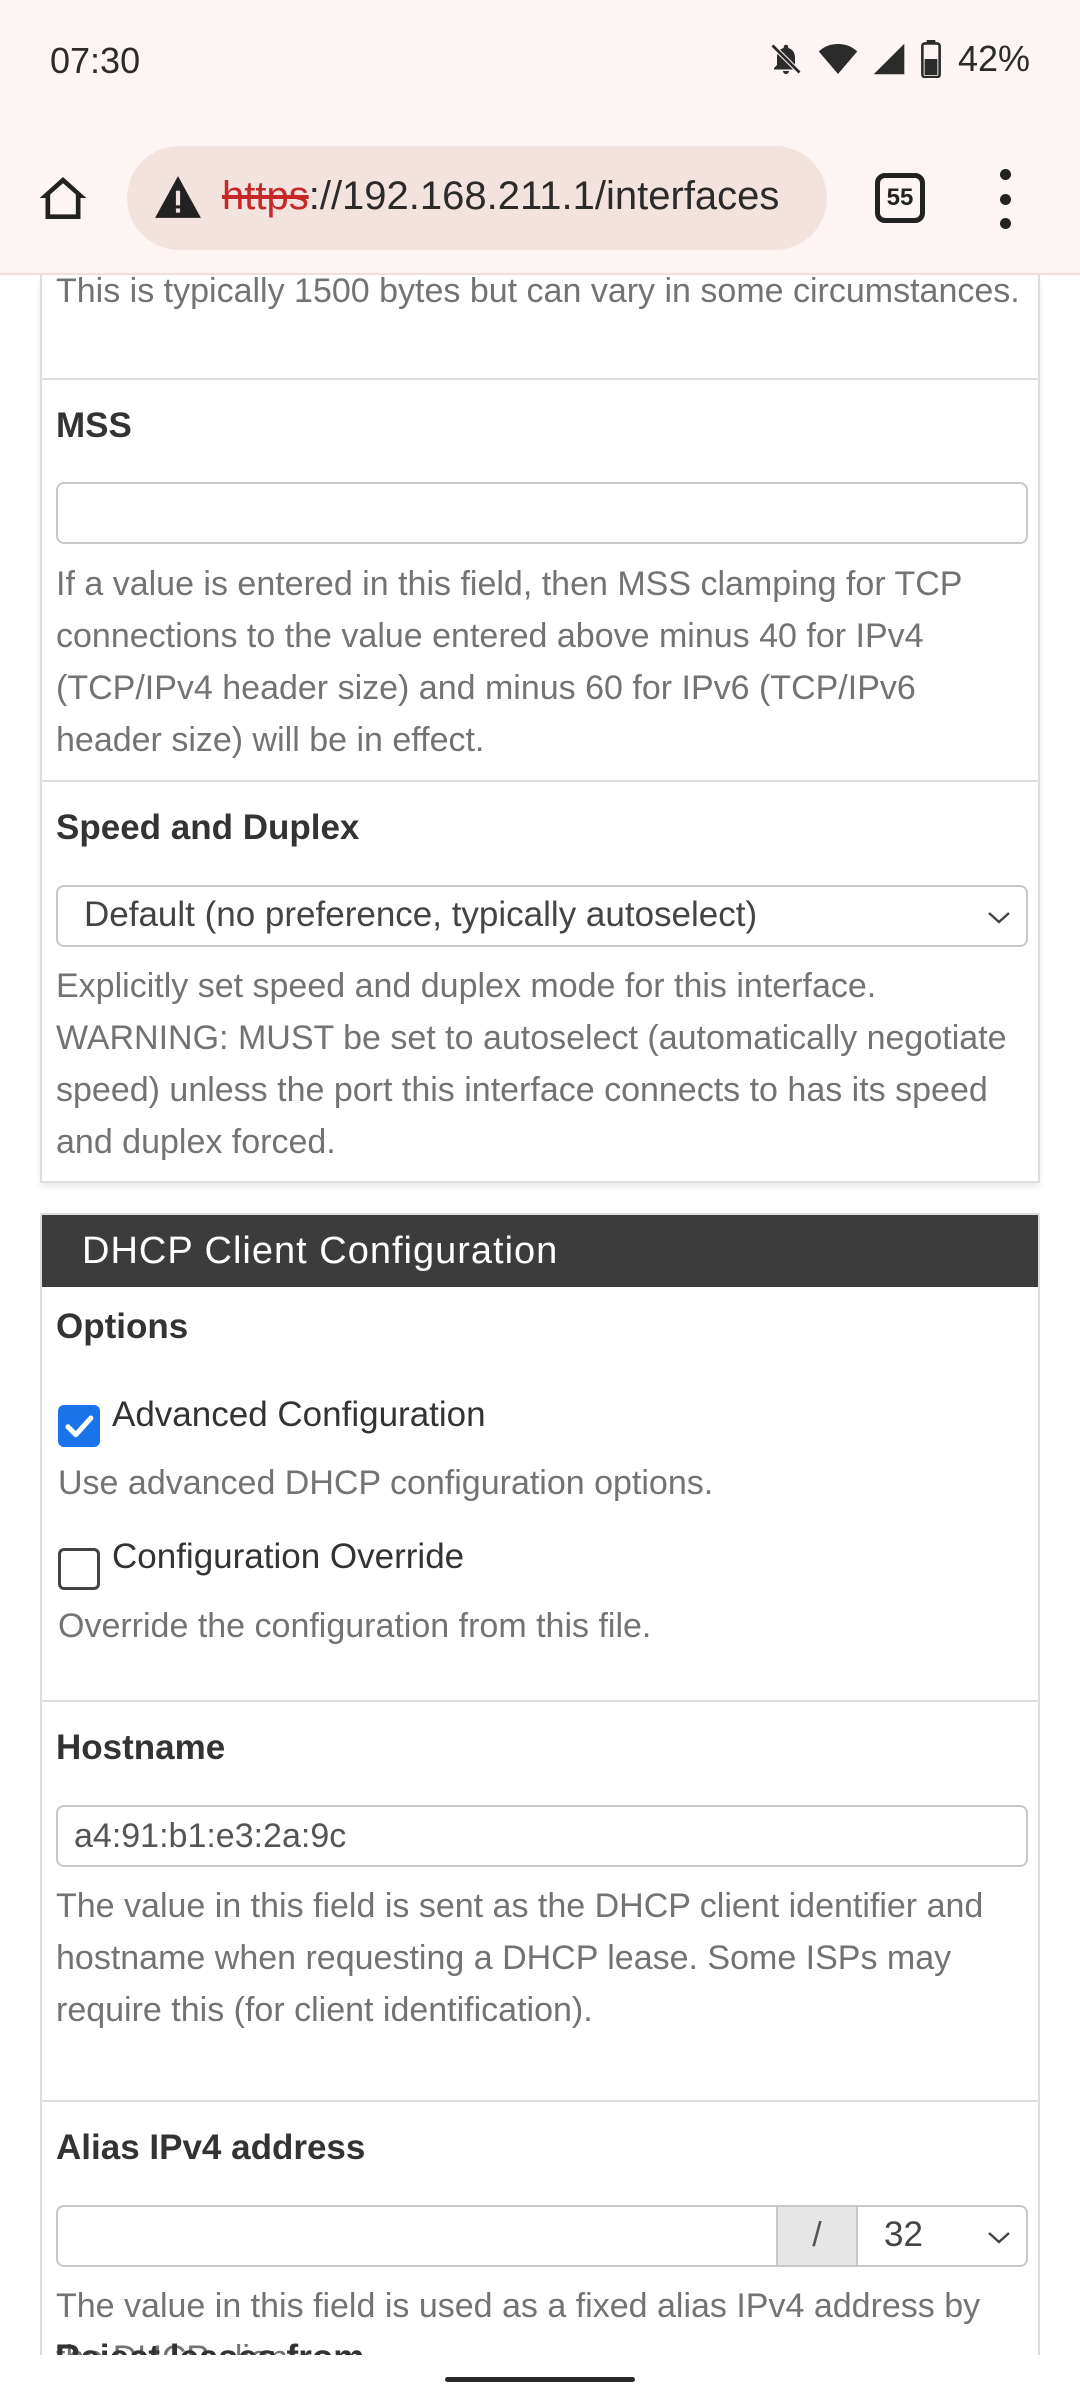 The width and height of the screenshot is (1080, 2400). I want to click on reject-leases-label: Reject leases from, so click(209, 2346).